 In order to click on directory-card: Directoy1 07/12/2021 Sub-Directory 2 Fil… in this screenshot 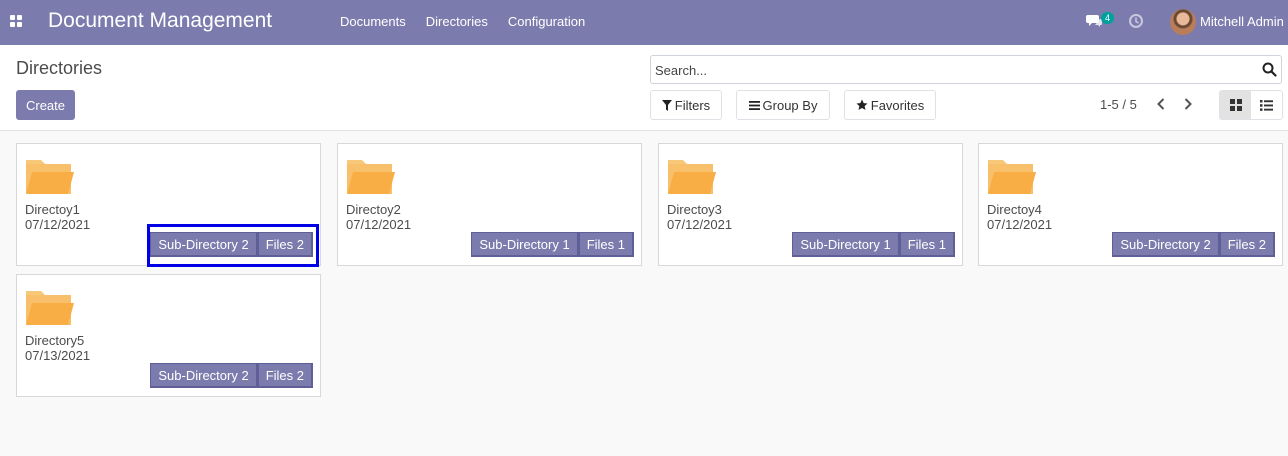, I will do `click(168, 205)`.